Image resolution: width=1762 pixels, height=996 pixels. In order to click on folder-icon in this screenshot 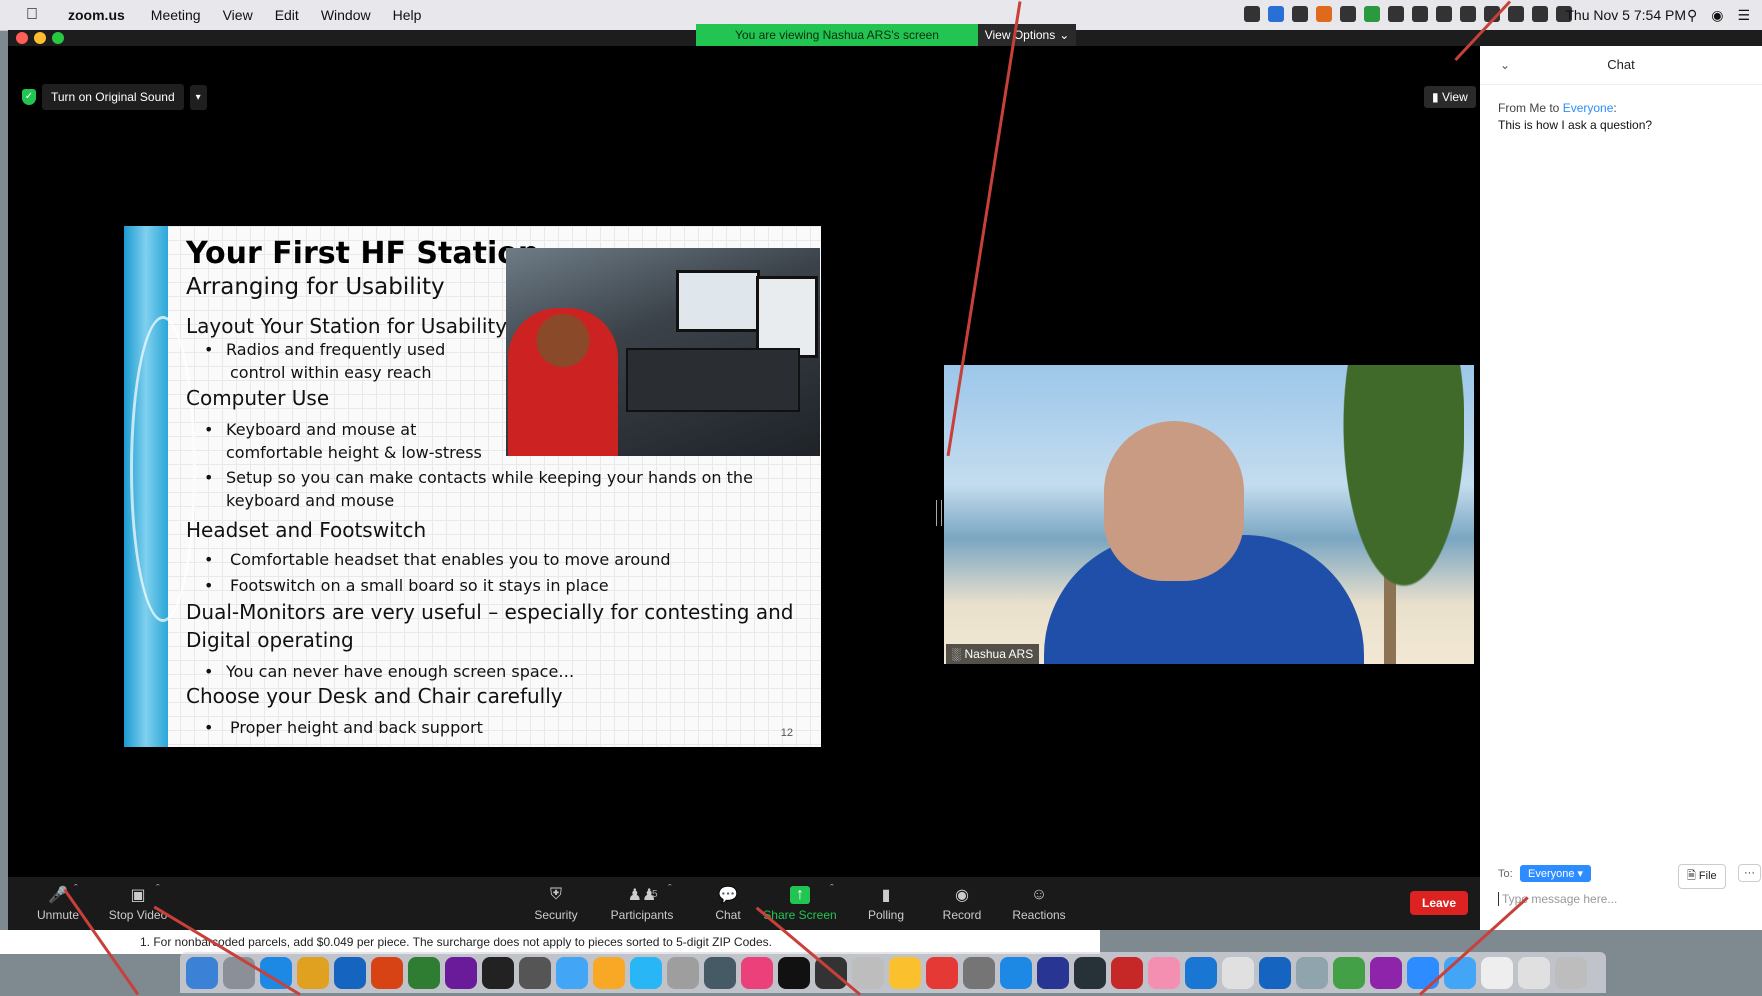, I will do `click(1460, 972)`.